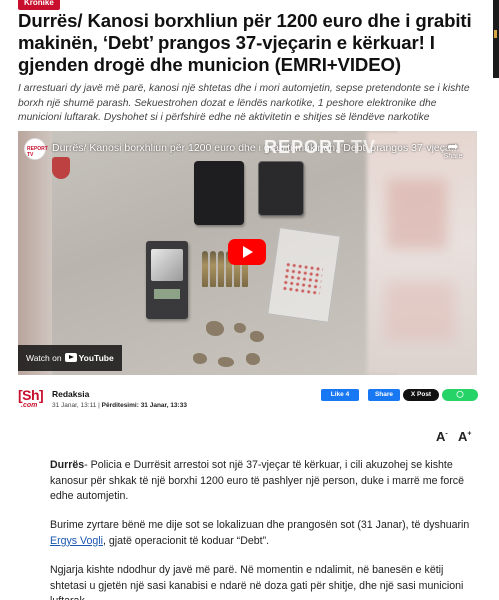  Describe the element at coordinates (186, 540) in the screenshot. I see `paragraph-text: , gjatë operacionit të koduar “Debt”.` at that location.